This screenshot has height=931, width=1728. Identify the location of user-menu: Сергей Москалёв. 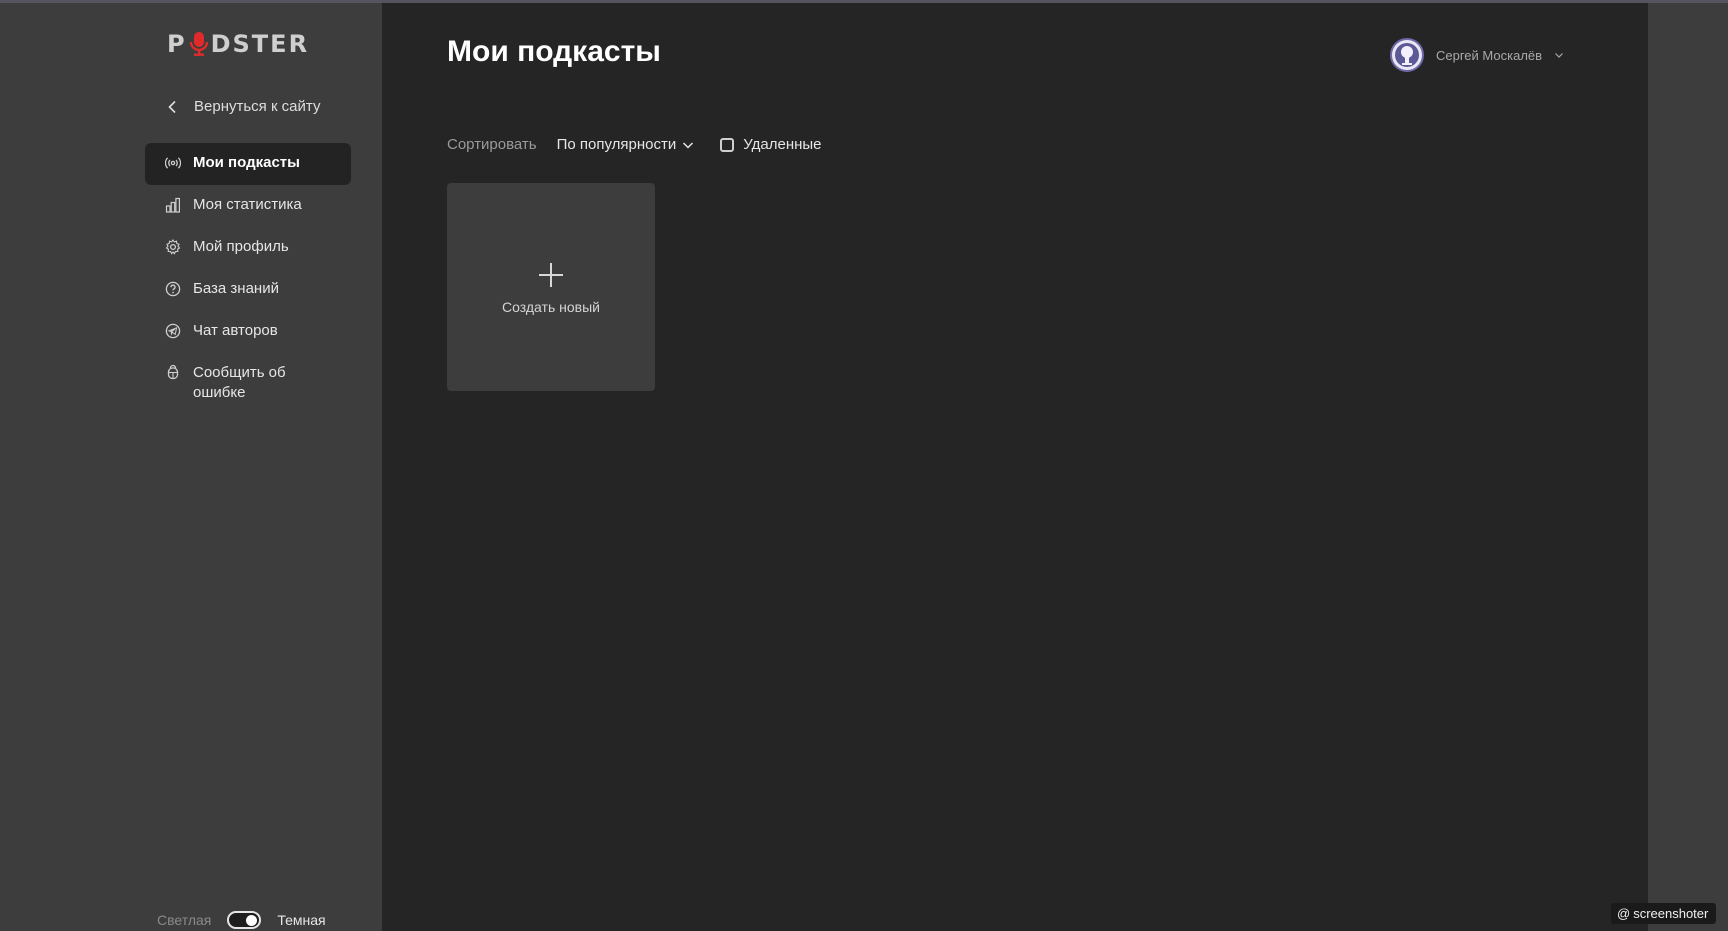
(1477, 55).